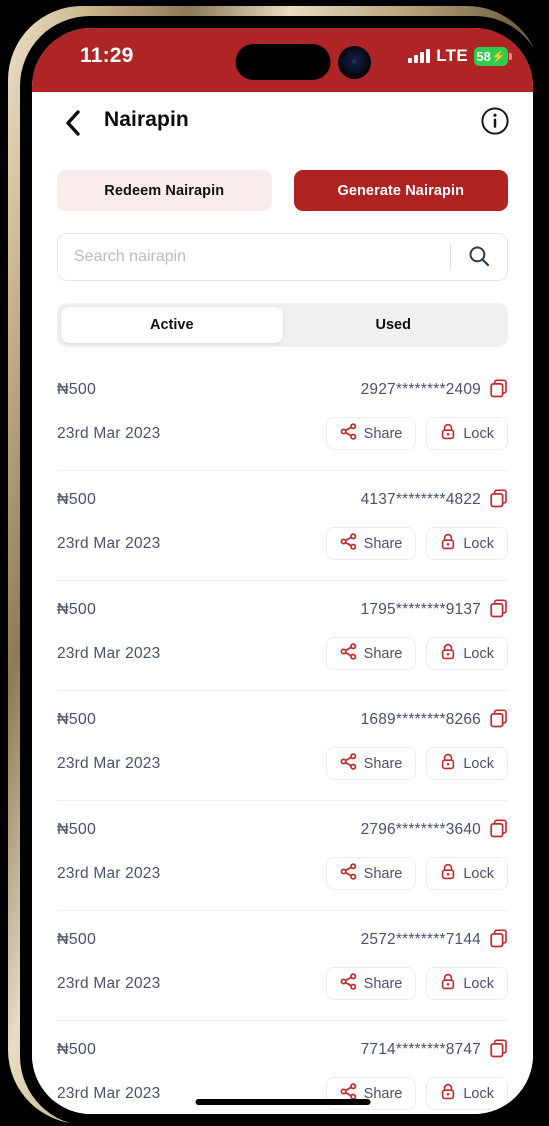 This screenshot has height=1126, width=549. I want to click on search-bar, so click(282, 257).